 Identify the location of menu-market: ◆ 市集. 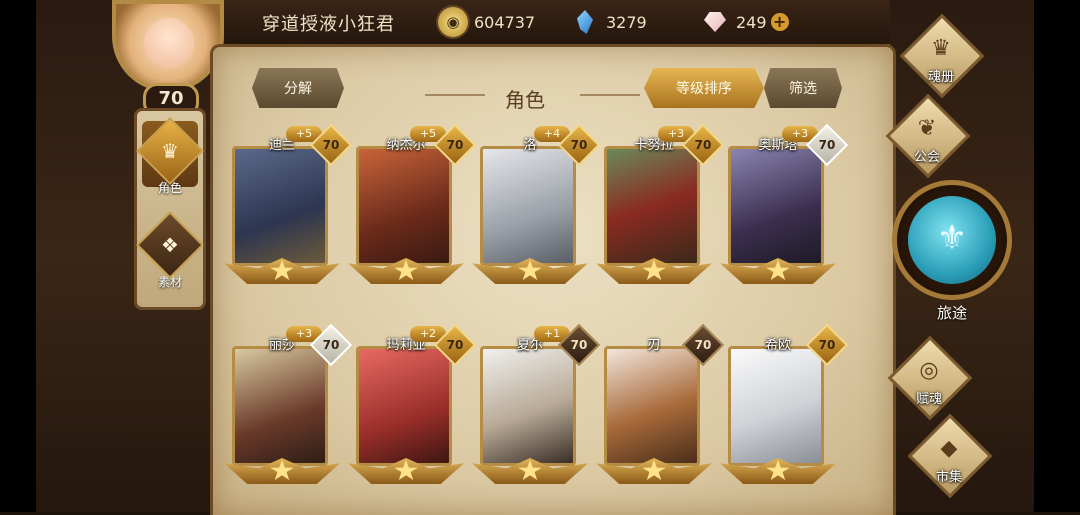
(949, 456).